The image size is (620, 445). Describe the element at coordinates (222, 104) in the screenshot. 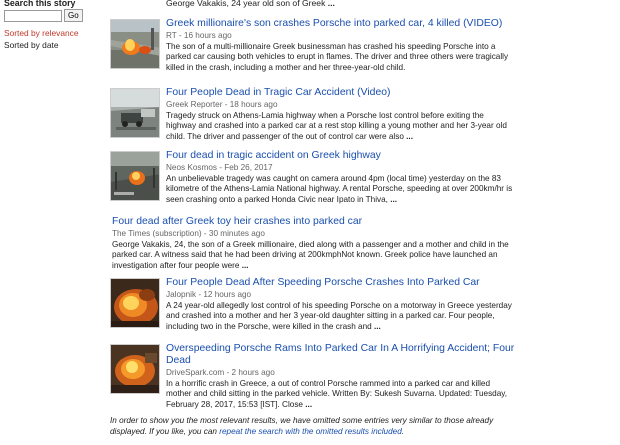

I see `story-source: Greek Reporter - 18 hours ago` at that location.